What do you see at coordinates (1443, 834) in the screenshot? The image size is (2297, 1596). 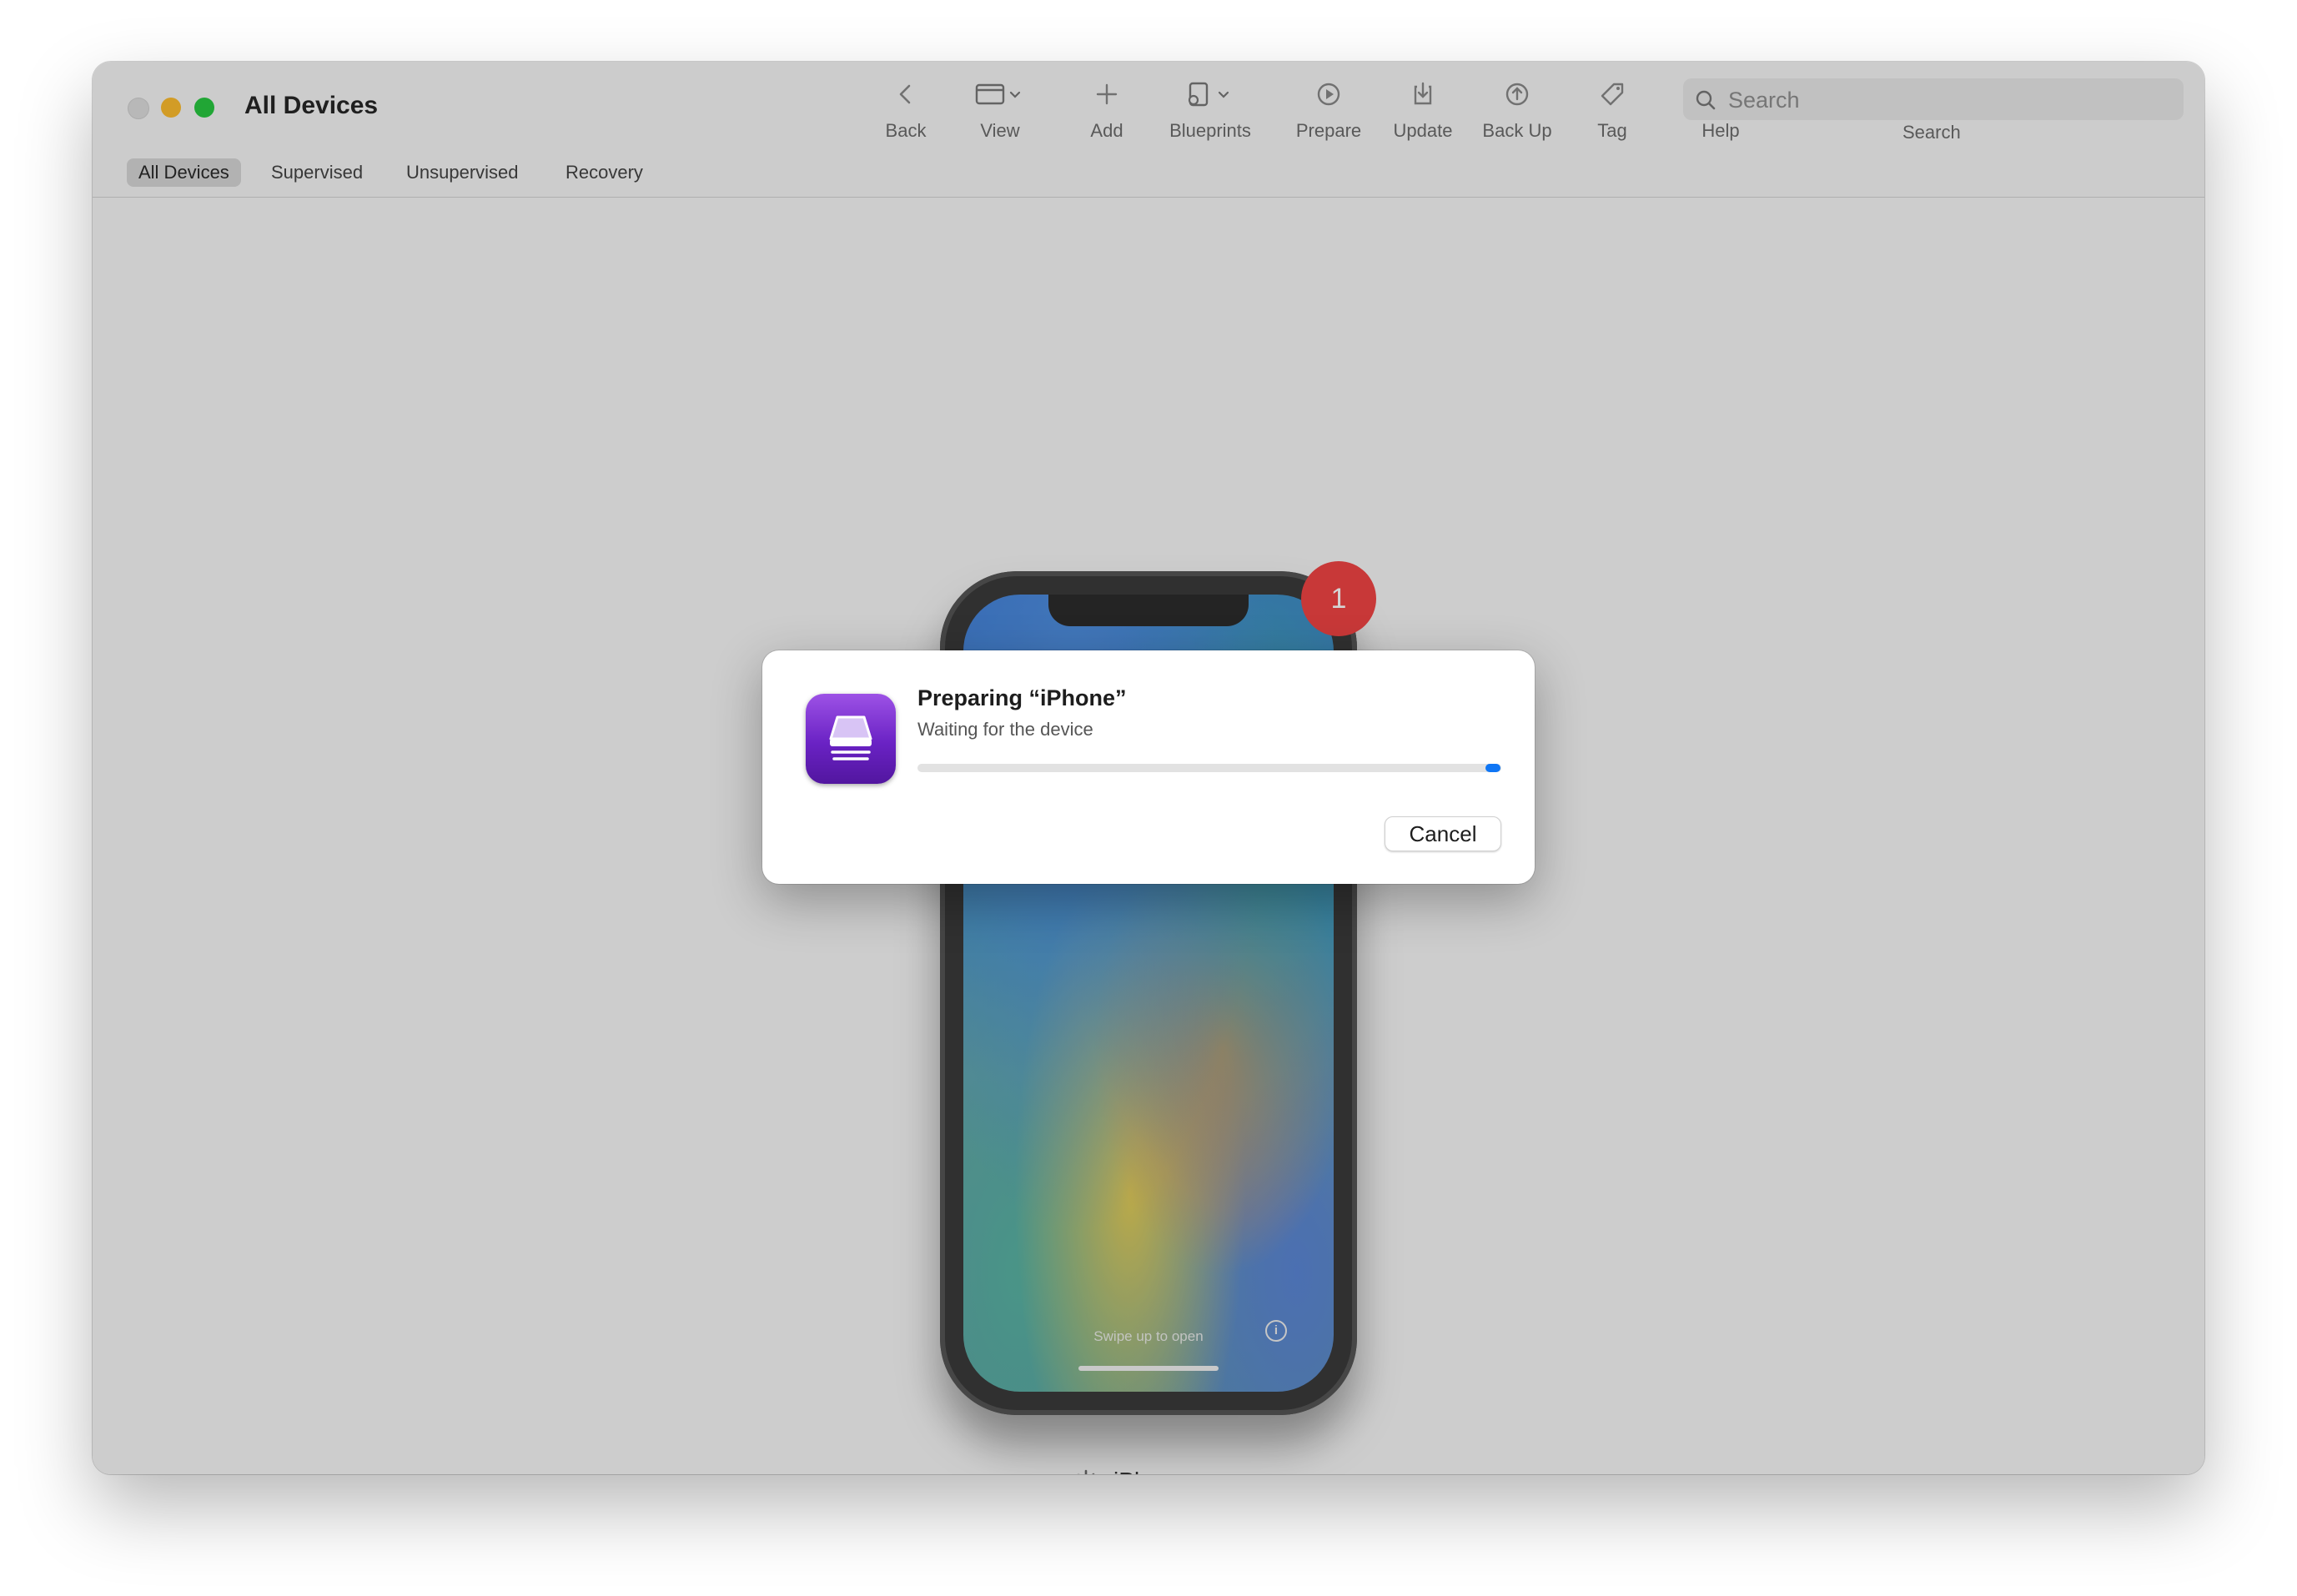 I see `cancel-button: Cancel` at bounding box center [1443, 834].